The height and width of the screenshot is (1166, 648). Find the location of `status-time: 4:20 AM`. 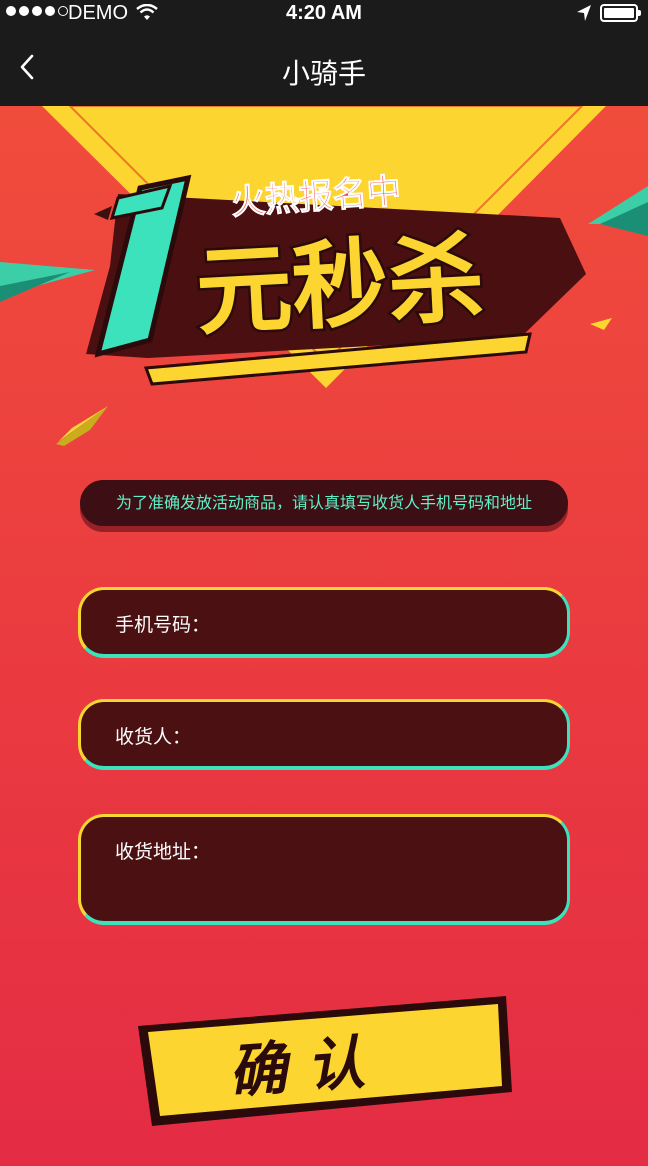

status-time: 4:20 AM is located at coordinates (324, 13).